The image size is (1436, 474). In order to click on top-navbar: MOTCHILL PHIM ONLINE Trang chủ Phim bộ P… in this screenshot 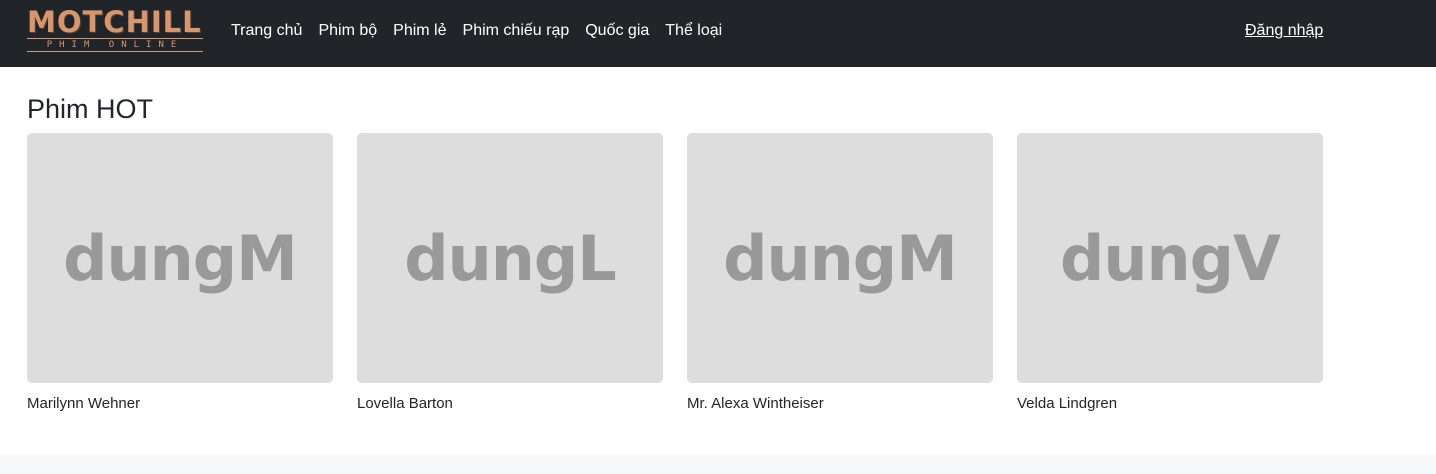, I will do `click(718, 33)`.